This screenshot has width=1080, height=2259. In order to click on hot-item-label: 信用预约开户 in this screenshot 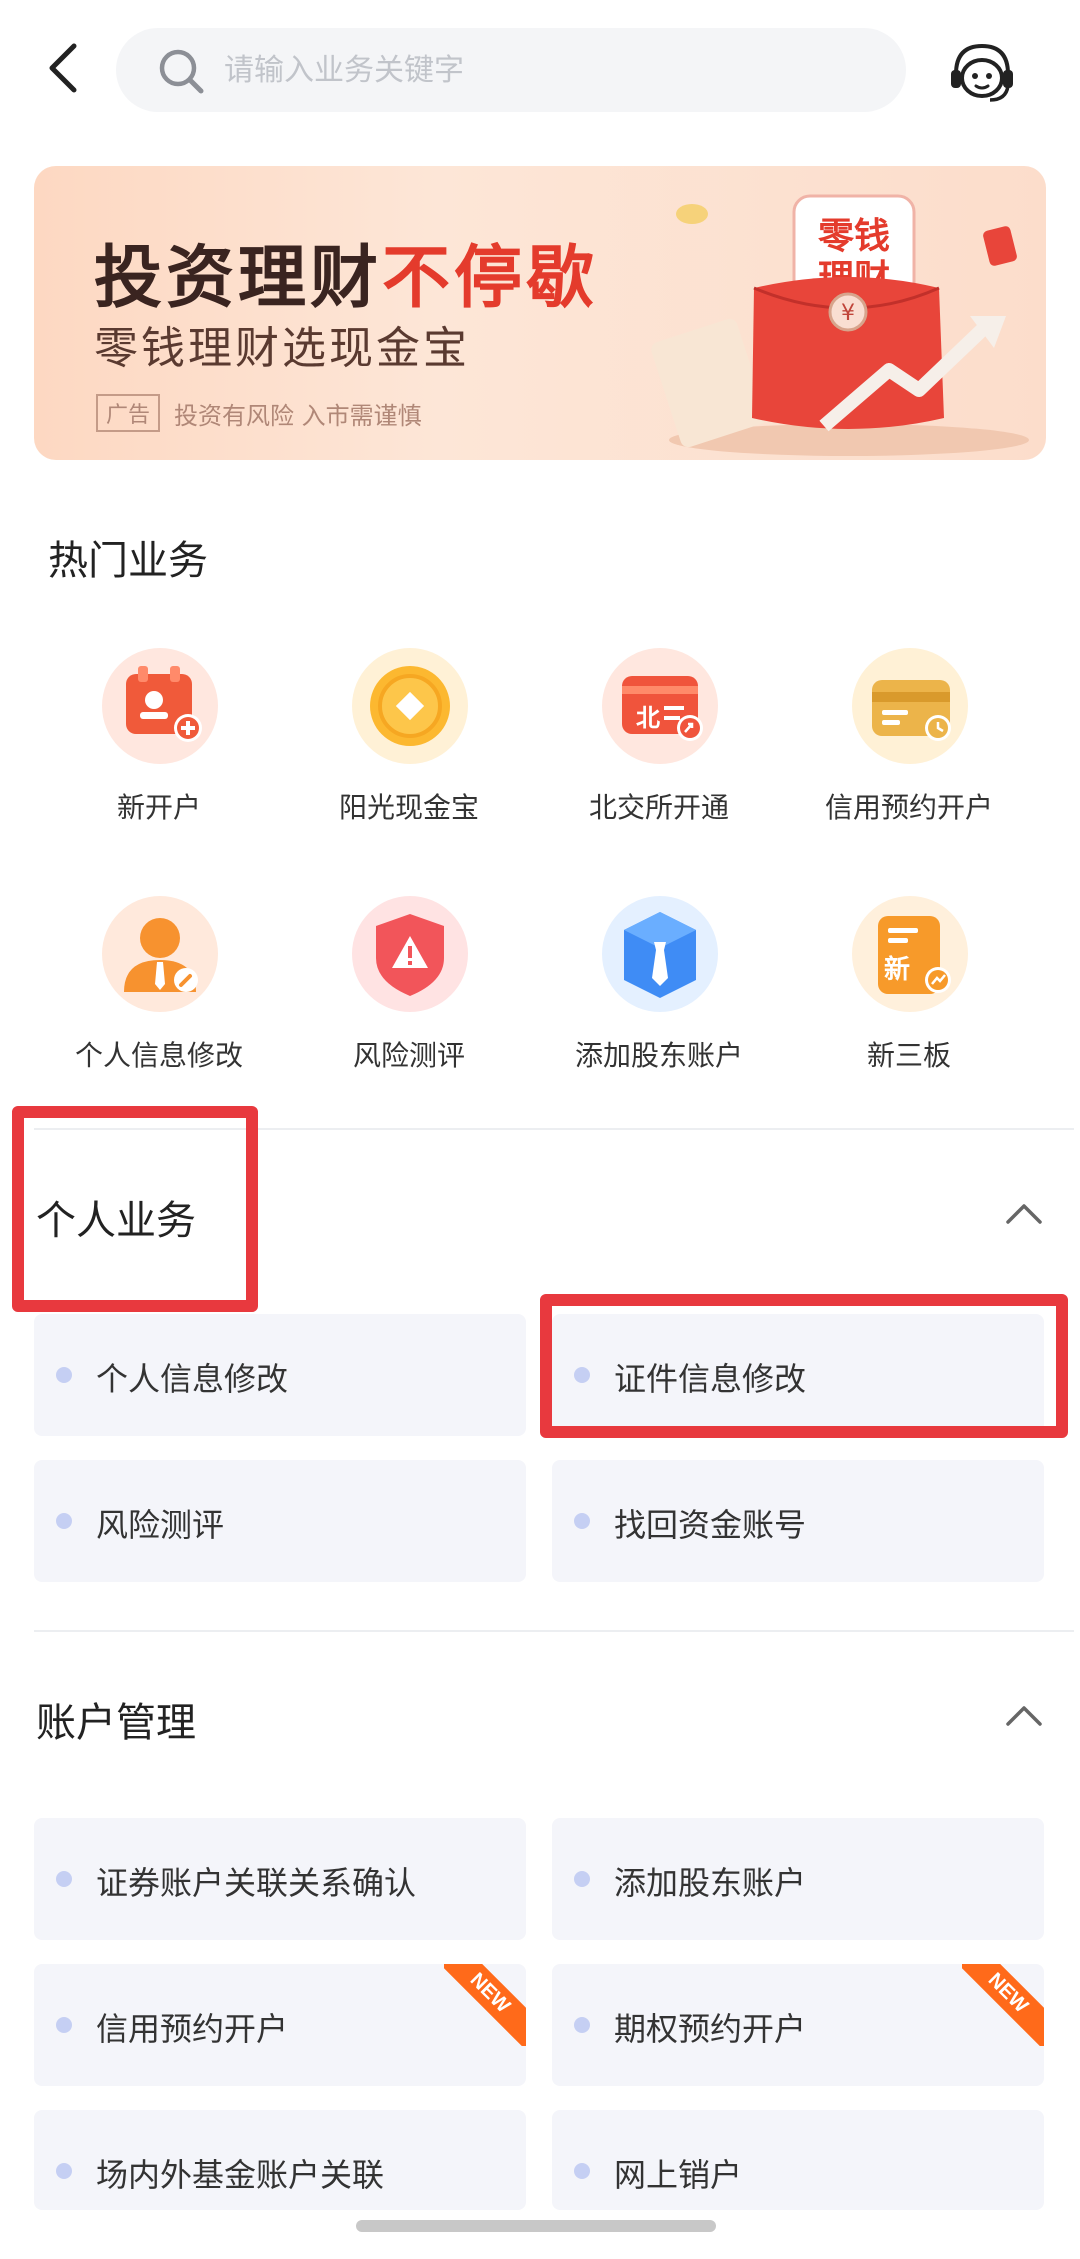, I will do `click(908, 807)`.